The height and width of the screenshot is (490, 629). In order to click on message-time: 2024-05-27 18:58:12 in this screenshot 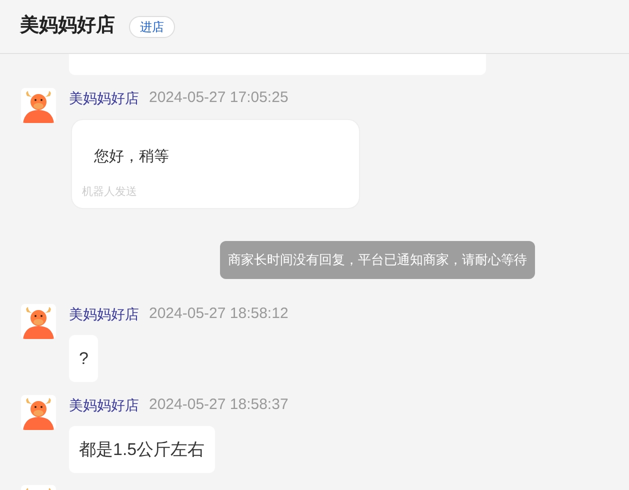, I will do `click(218, 314)`.